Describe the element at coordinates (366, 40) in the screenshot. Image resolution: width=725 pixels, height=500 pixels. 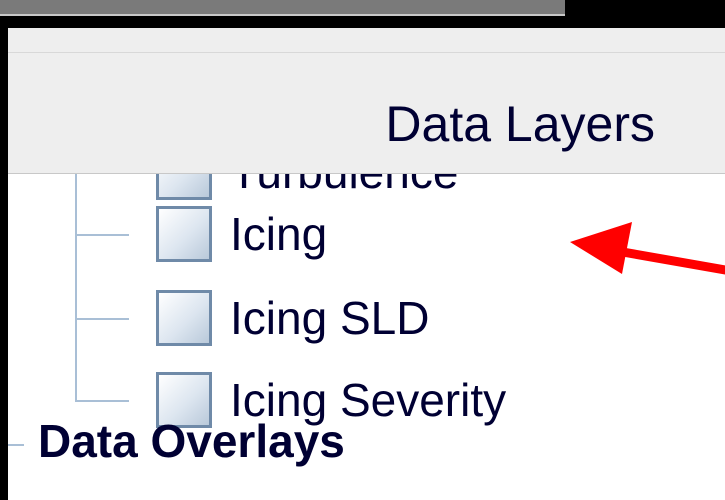
I see `panel-divider` at that location.